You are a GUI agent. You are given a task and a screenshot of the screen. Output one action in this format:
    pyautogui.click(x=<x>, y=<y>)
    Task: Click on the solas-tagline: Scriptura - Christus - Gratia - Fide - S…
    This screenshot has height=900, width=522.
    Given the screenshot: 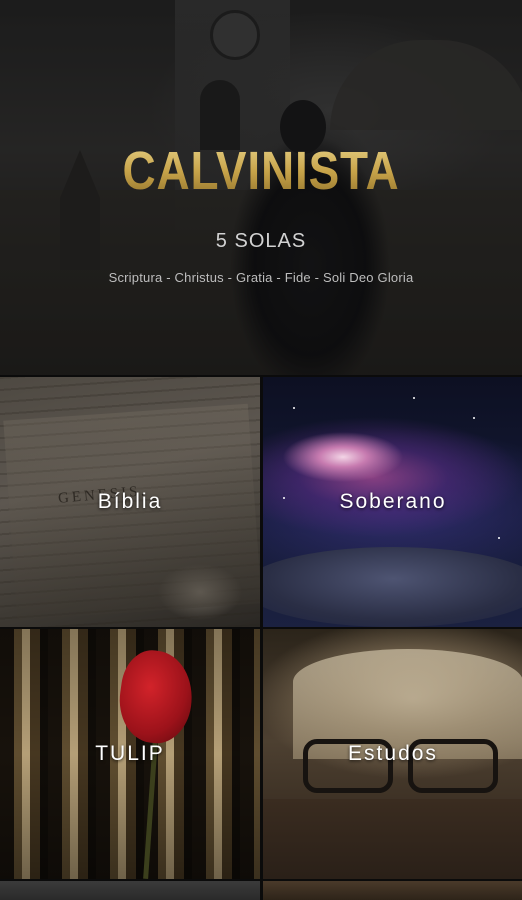 What is the action you would take?
    pyautogui.click(x=261, y=277)
    